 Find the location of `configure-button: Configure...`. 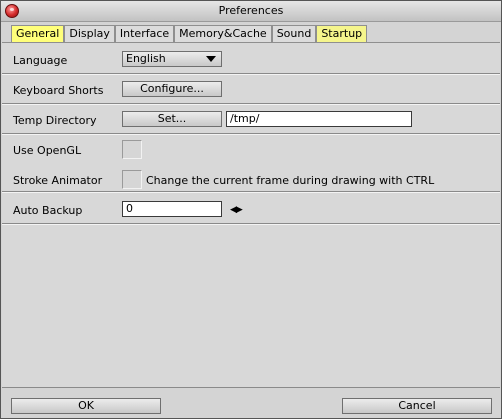

configure-button: Configure... is located at coordinates (172, 89).